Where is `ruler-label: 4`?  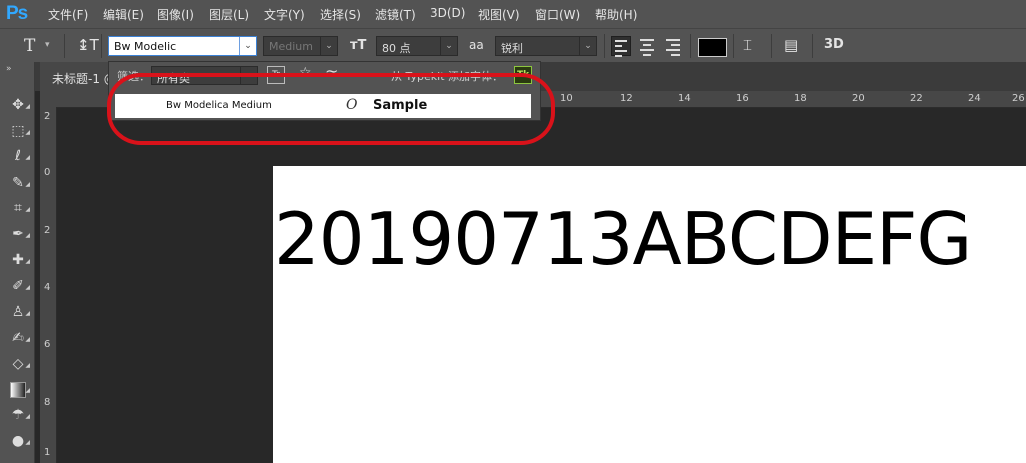 ruler-label: 4 is located at coordinates (47, 287).